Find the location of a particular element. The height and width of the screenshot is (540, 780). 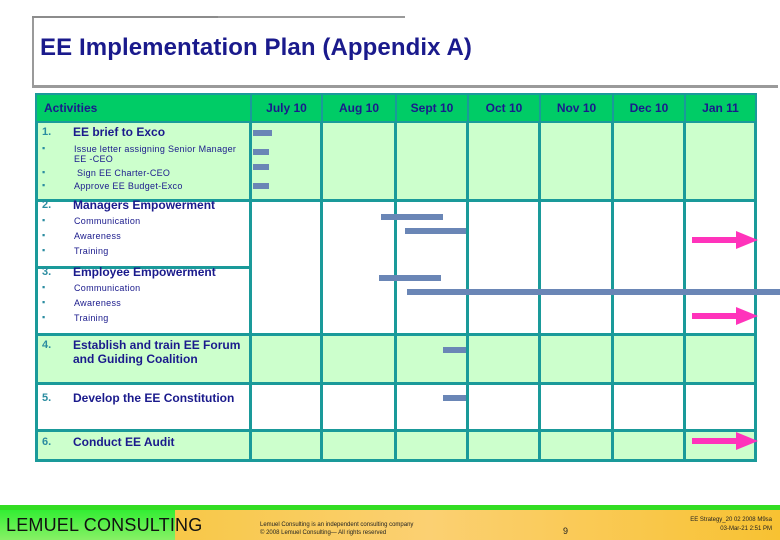

header-month-dec: Dec 10 is located at coordinates (649, 108).